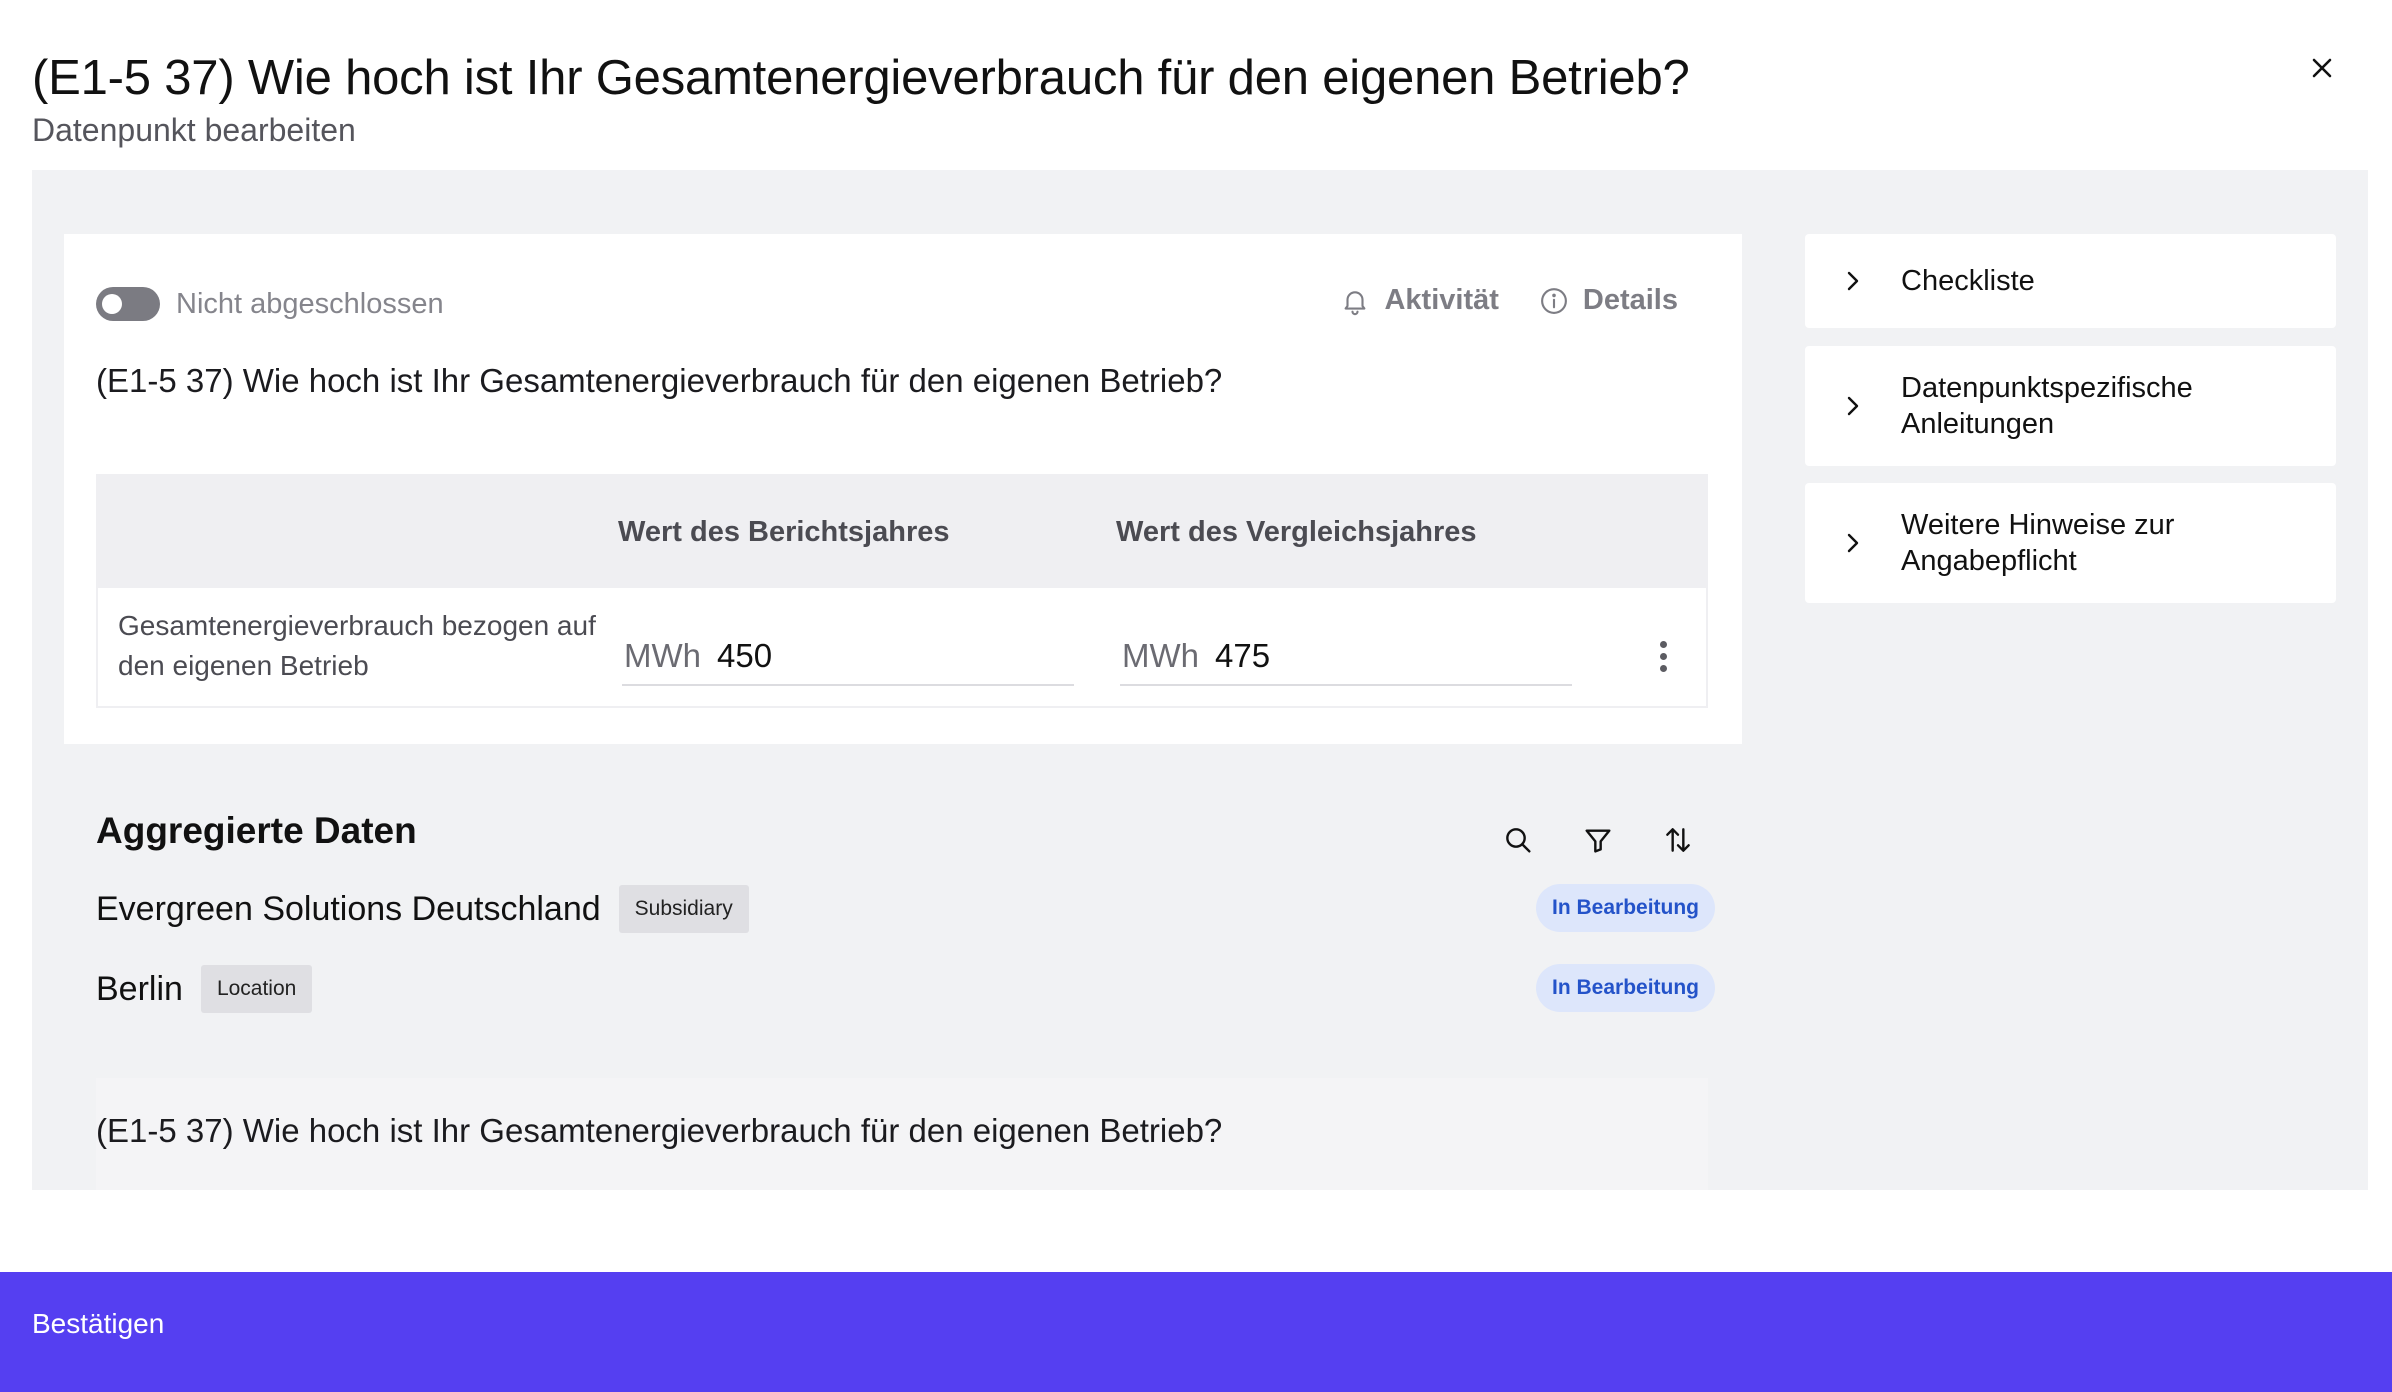 The image size is (2392, 1392). I want to click on aggregated-item-name: Berlin, so click(139, 988).